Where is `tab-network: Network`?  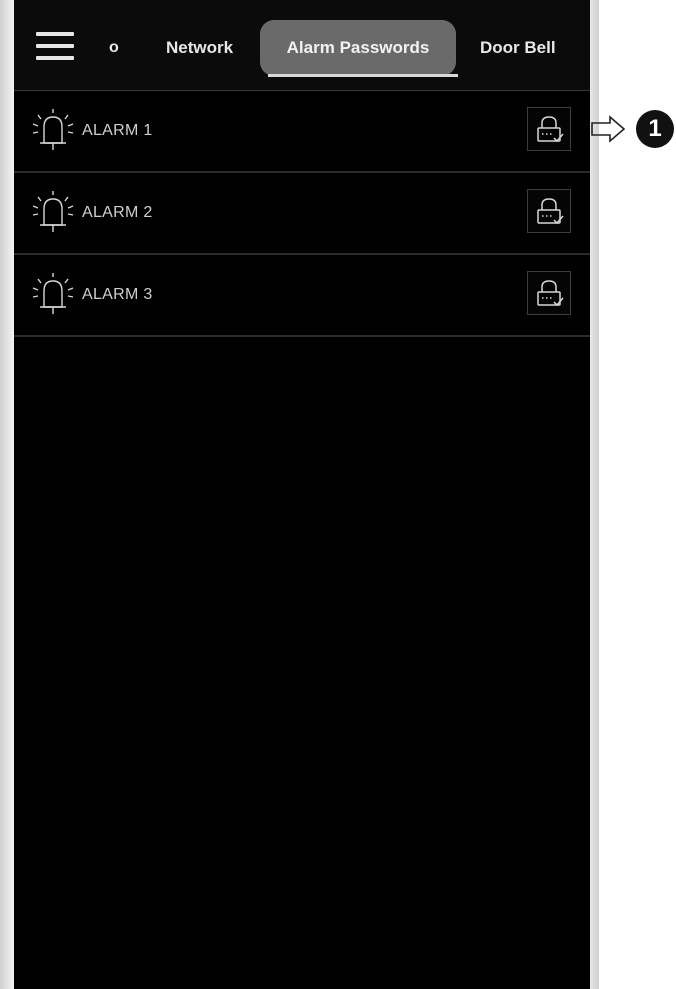 tab-network: Network is located at coordinates (199, 48).